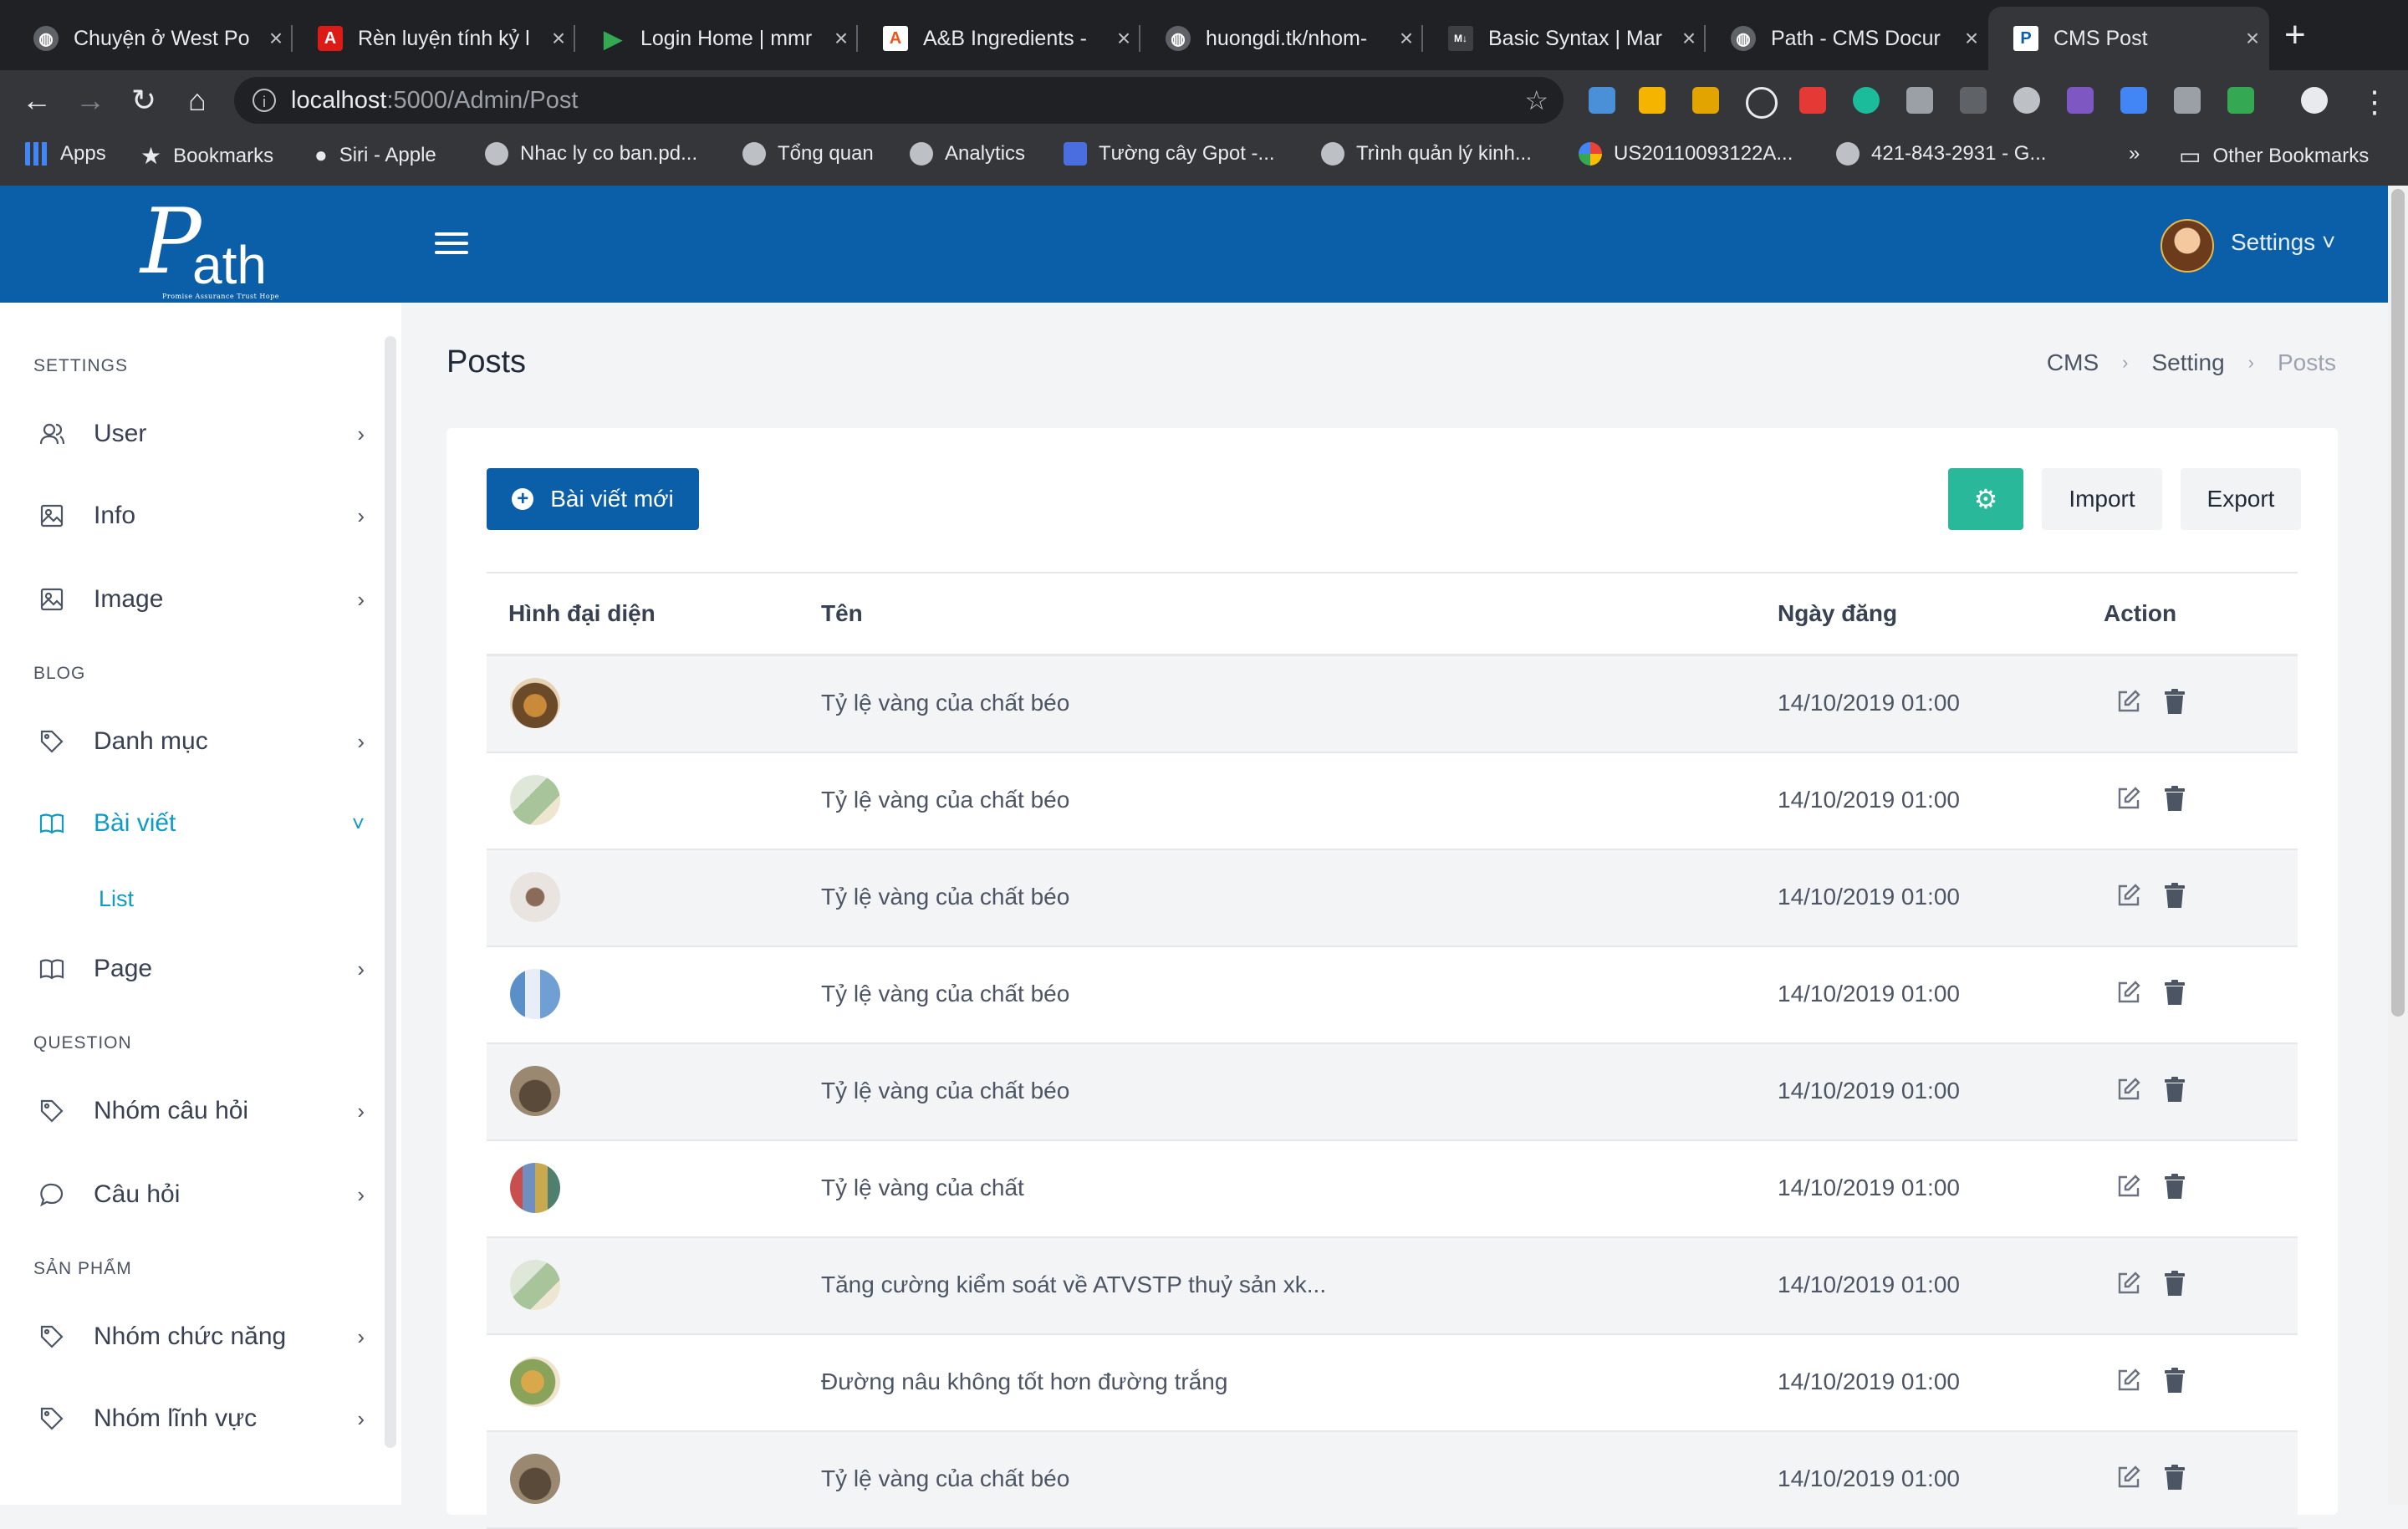 Image resolution: width=2408 pixels, height=1529 pixels. What do you see at coordinates (2187, 246) in the screenshot?
I see `avatar` at bounding box center [2187, 246].